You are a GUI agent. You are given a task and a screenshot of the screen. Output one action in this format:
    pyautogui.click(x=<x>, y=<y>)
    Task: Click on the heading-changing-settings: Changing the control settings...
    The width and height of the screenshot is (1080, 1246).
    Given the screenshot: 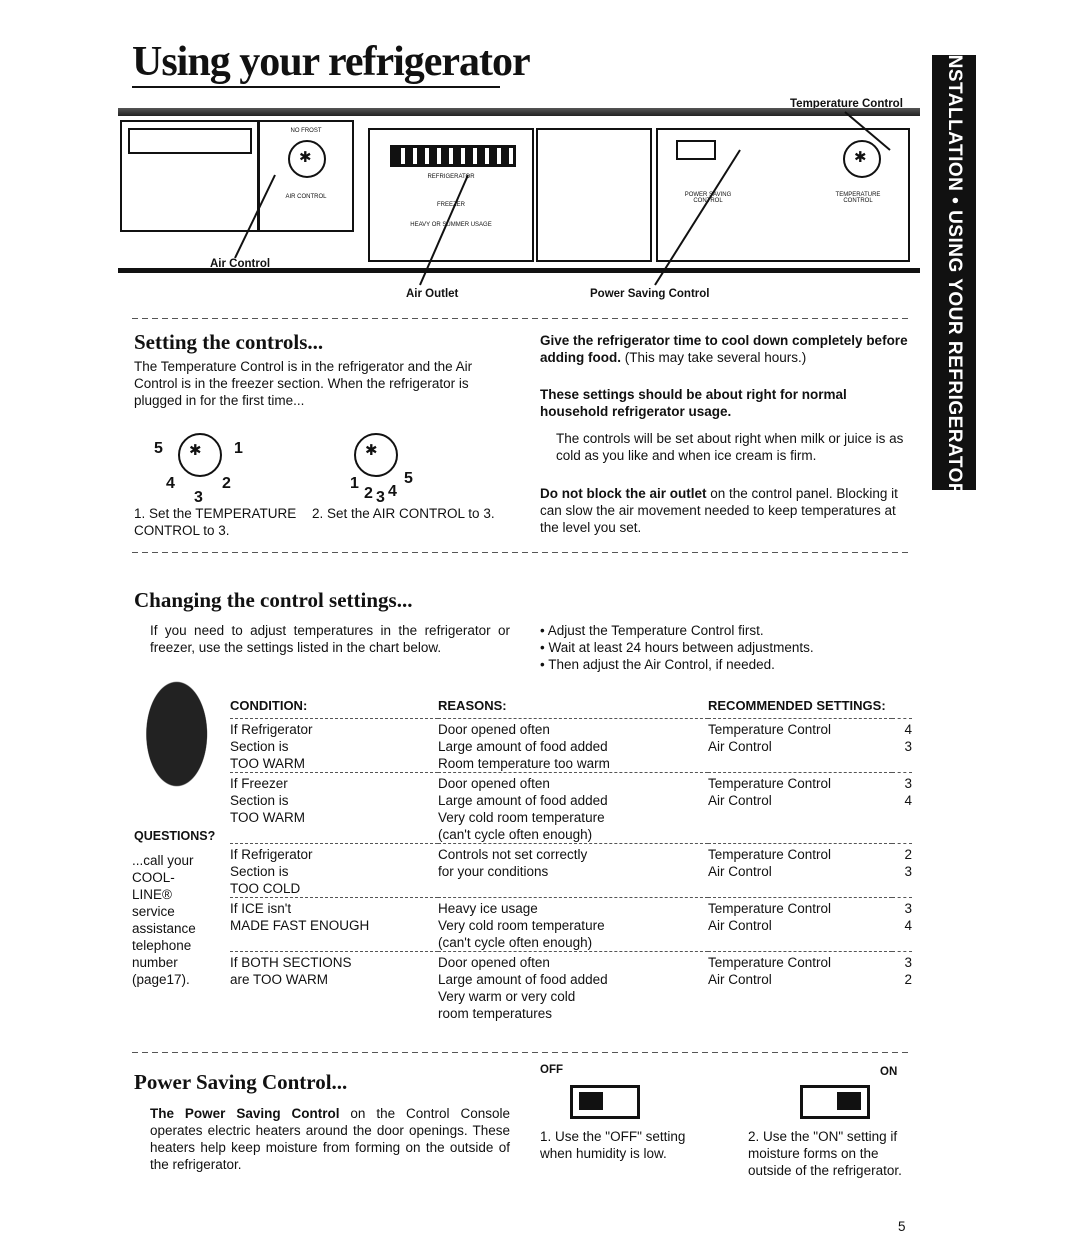 What is the action you would take?
    pyautogui.click(x=273, y=600)
    